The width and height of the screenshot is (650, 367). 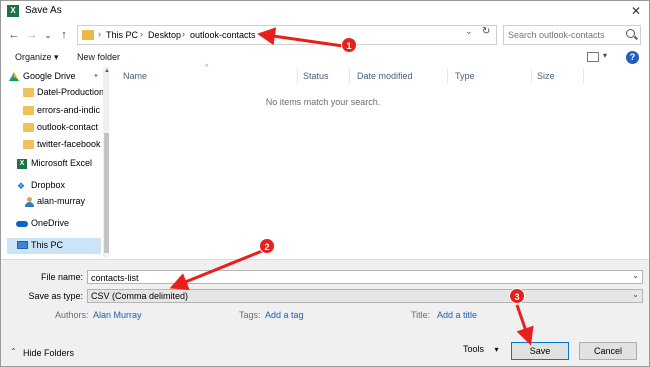 What do you see at coordinates (349, 45) in the screenshot?
I see `annotation-badge-1: 1` at bounding box center [349, 45].